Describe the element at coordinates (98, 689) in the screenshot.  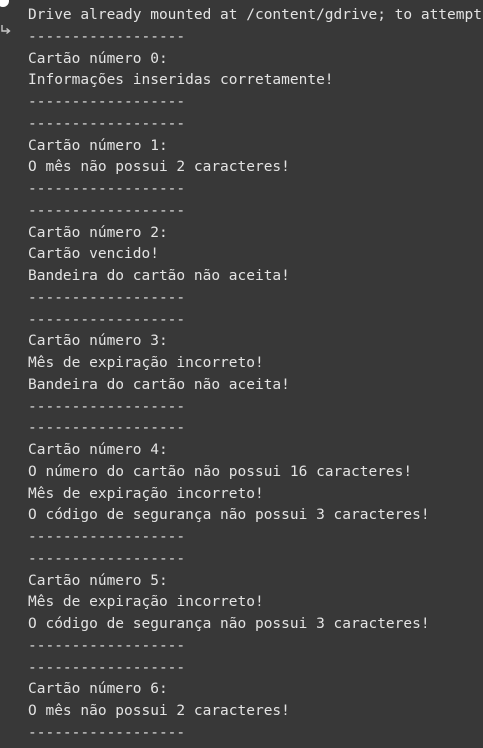
I see `output-line: Cartão número 6:` at that location.